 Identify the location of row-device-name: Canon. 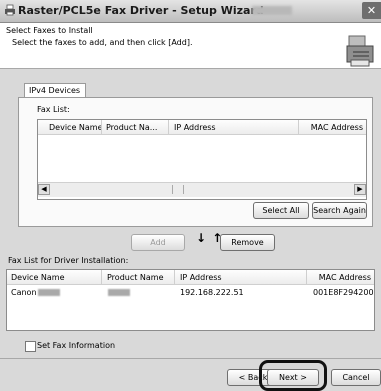
(35, 292).